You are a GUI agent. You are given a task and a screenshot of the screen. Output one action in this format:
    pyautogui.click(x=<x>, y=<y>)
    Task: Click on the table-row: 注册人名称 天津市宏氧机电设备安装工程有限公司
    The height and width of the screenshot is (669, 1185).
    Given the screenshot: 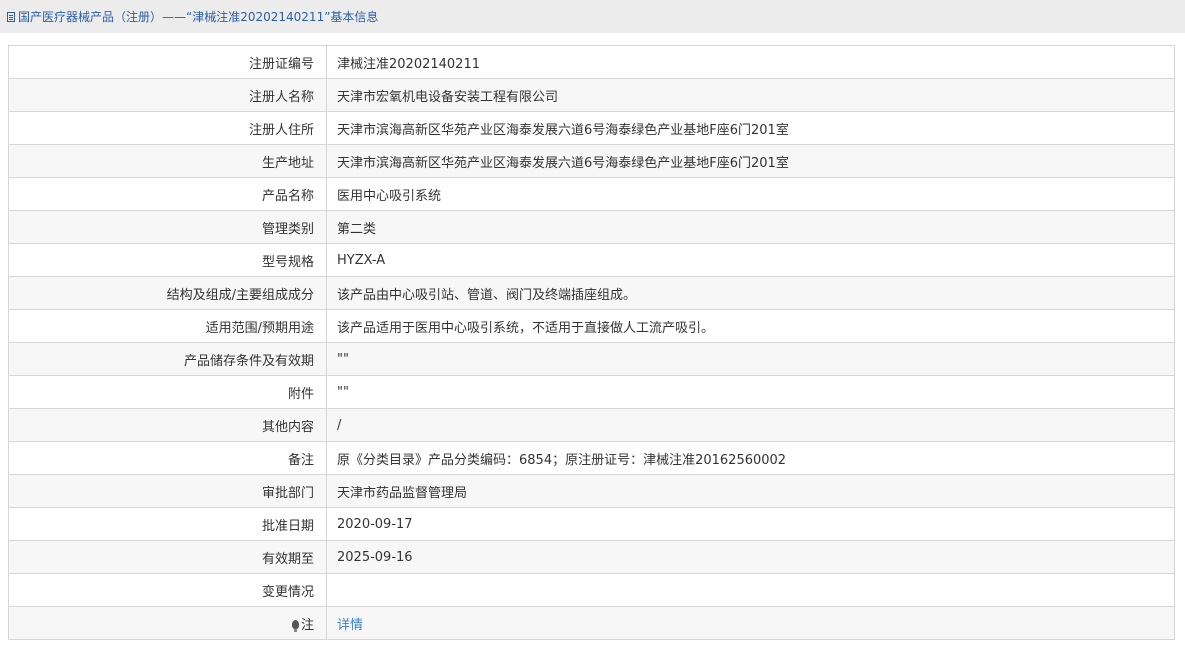 What is the action you would take?
    pyautogui.click(x=591, y=95)
    